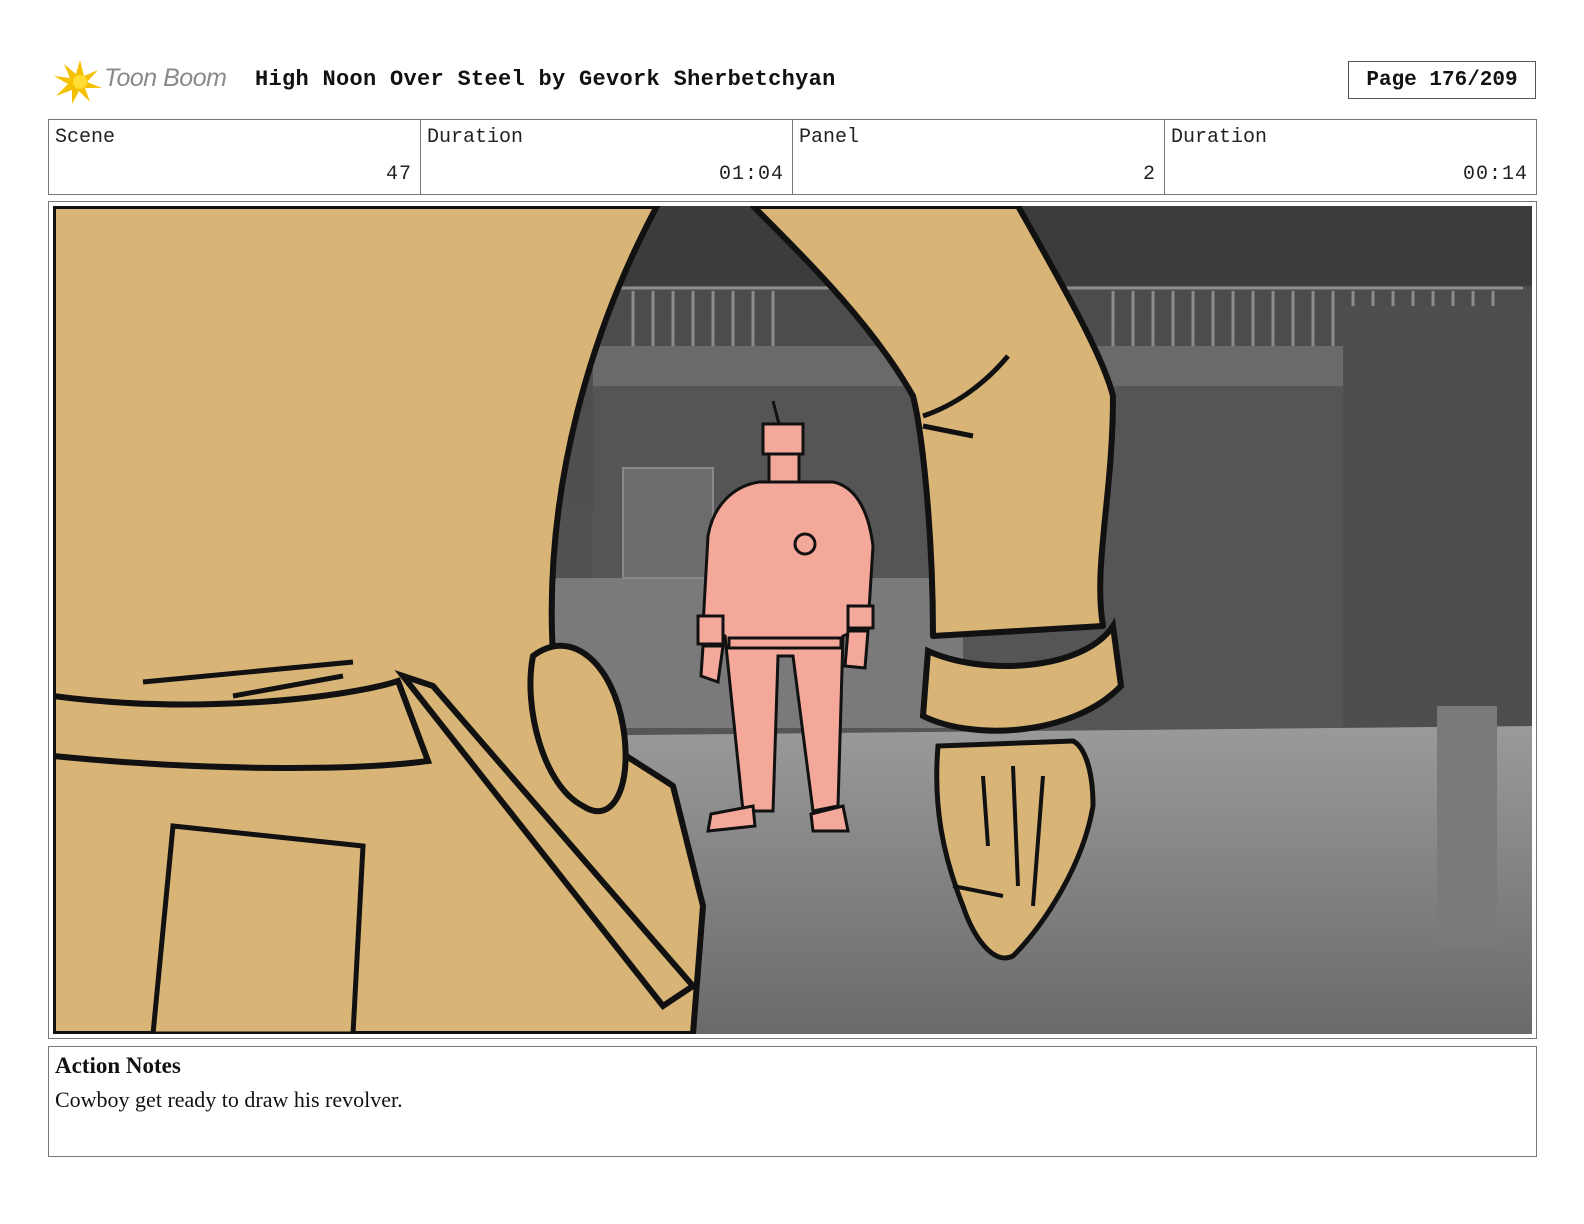 Image resolution: width=1584 pixels, height=1224 pixels. What do you see at coordinates (235, 157) in the screenshot?
I see `scene-cell: Scene 47` at bounding box center [235, 157].